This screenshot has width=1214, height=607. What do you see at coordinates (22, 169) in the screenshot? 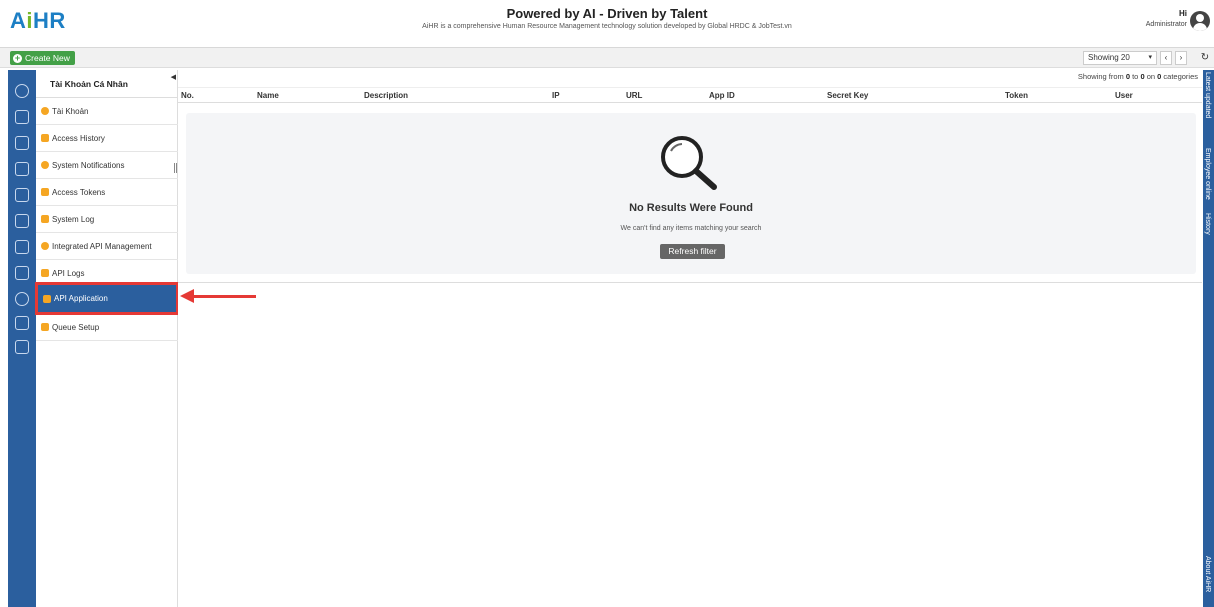
I see `payroll-icon` at bounding box center [22, 169].